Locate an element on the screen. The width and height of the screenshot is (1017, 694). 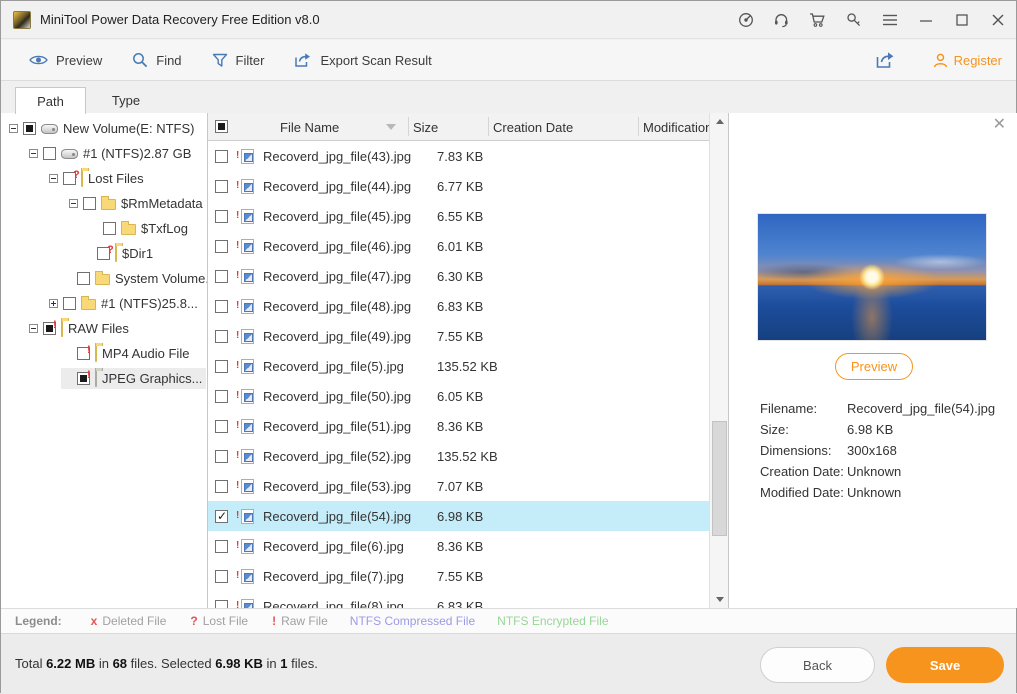
tree-item-rmmetadata: $RmMetadata is located at coordinates (104, 203).